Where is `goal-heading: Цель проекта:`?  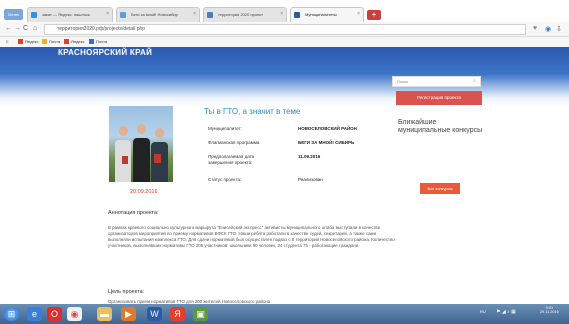
goal-heading: Цель проекта: is located at coordinates (126, 292).